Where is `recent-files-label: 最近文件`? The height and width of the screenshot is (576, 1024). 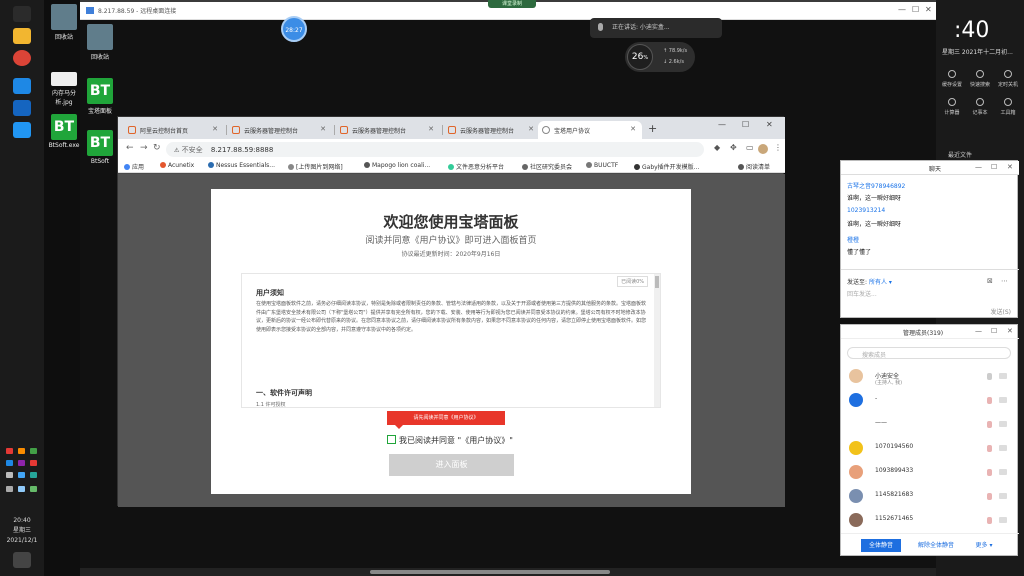 recent-files-label: 最近文件 is located at coordinates (960, 154).